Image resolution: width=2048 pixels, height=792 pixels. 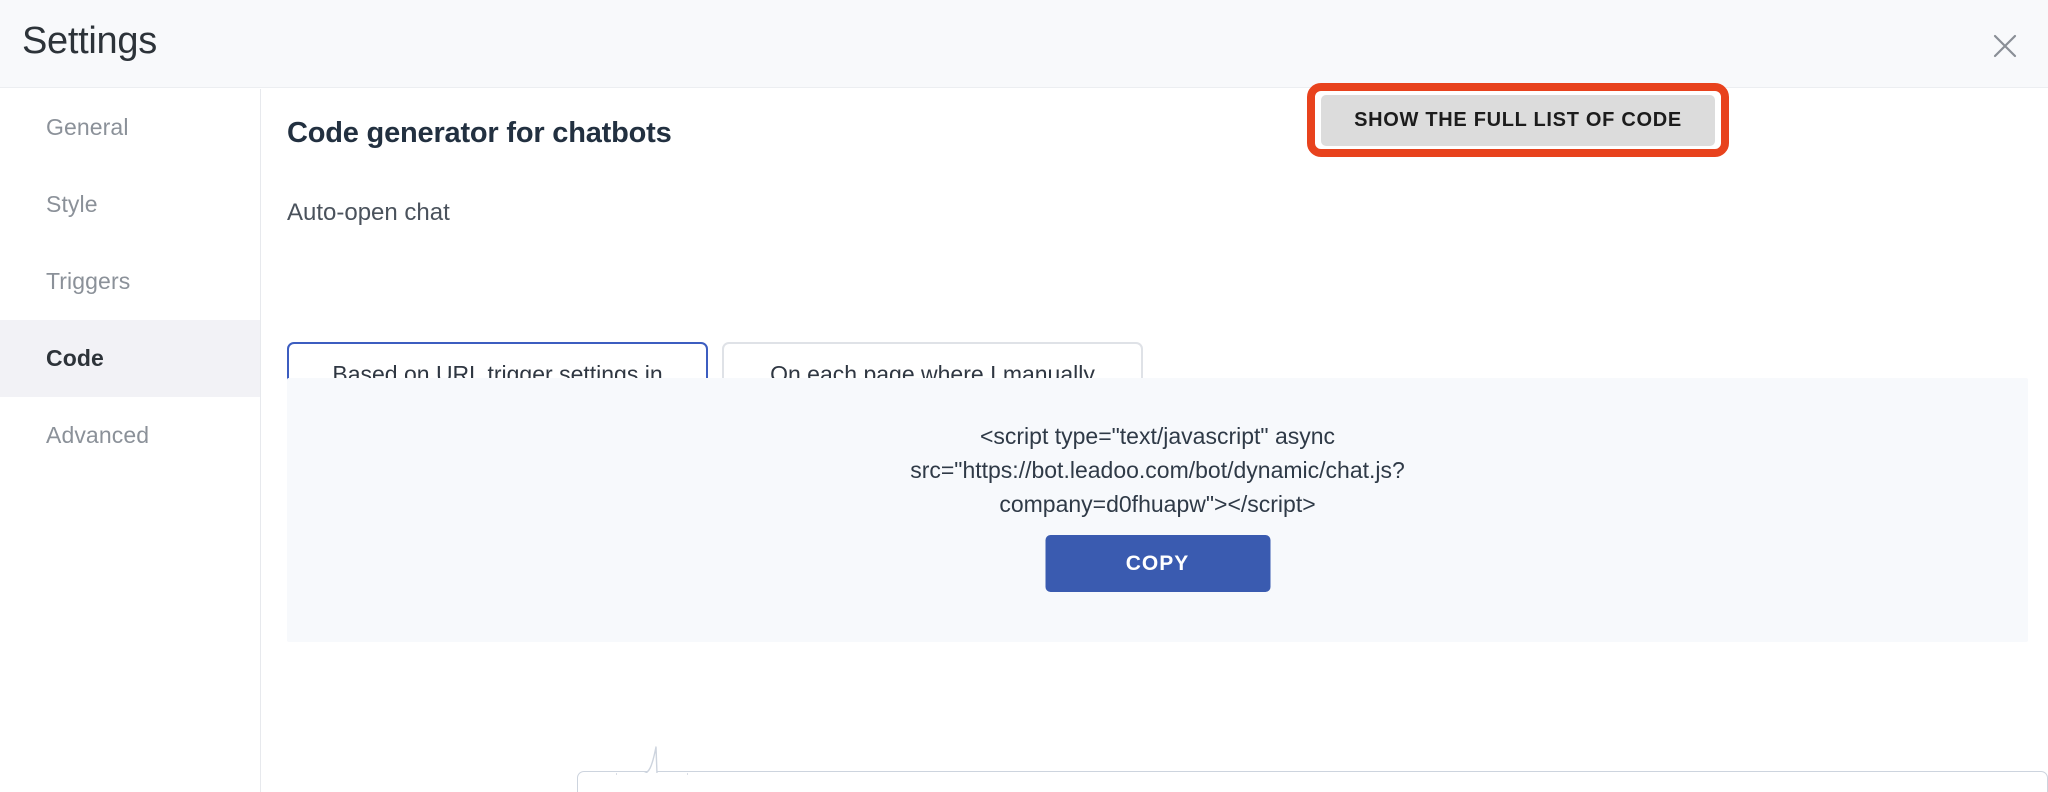 What do you see at coordinates (652, 759) in the screenshot?
I see `bubble-pointer-icon` at bounding box center [652, 759].